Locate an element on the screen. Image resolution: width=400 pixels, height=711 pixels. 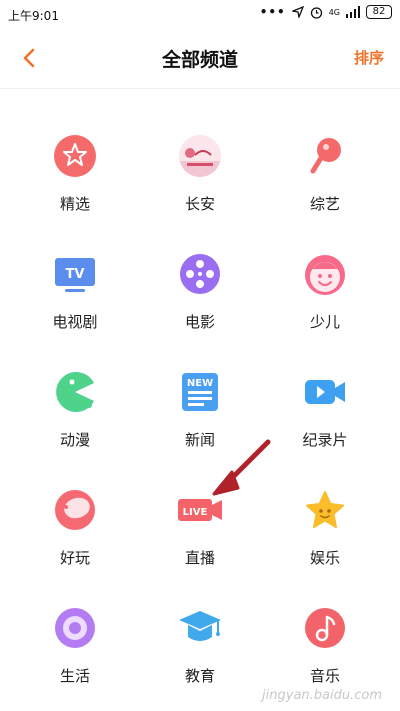
channel-label: 生活 is located at coordinates (74, 676).